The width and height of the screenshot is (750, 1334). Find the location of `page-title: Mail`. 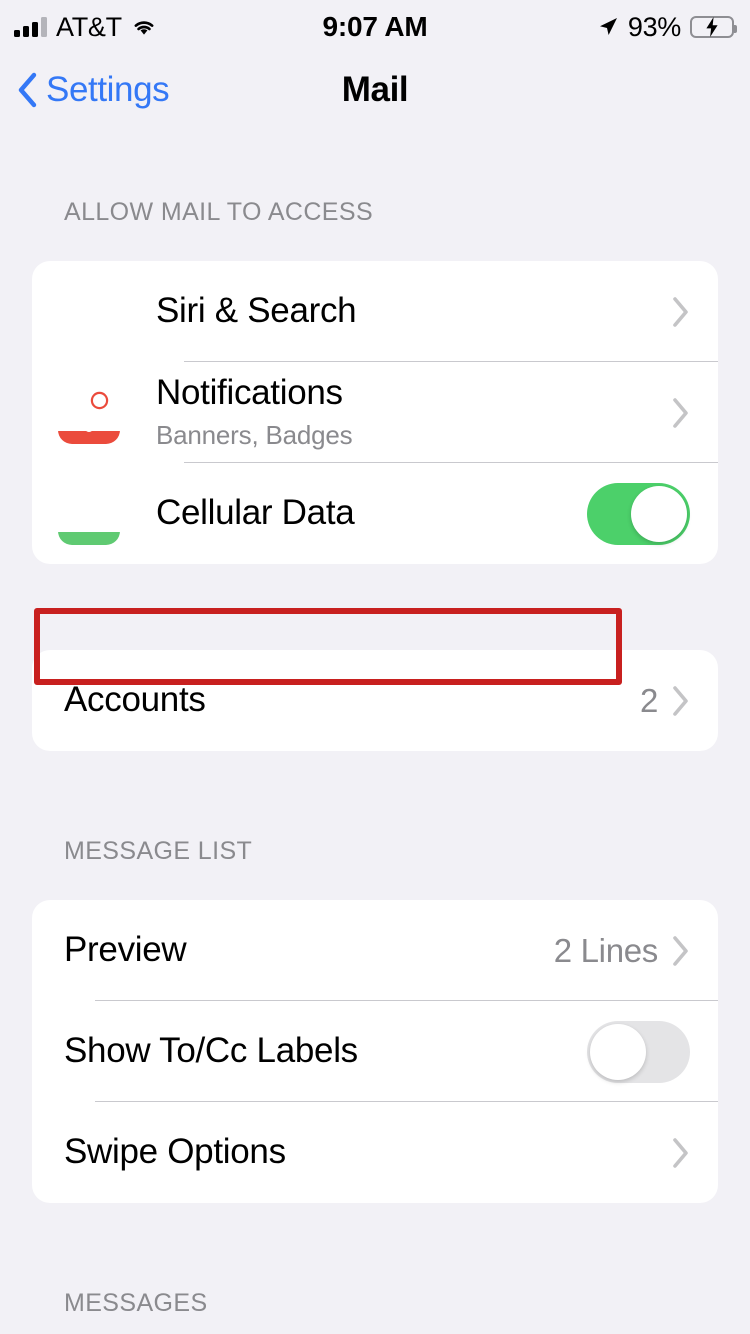

page-title: Mail is located at coordinates (375, 89).